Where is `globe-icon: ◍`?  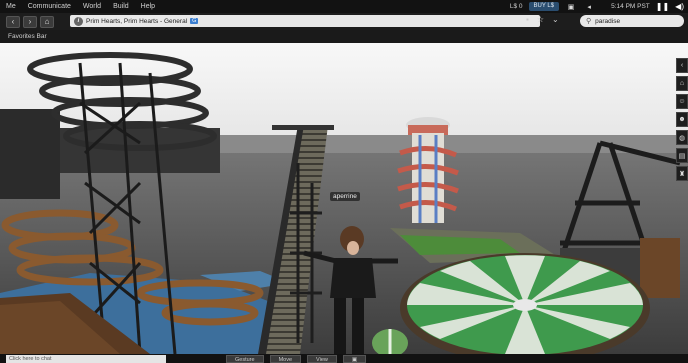
globe-icon: ◍ is located at coordinates (682, 138).